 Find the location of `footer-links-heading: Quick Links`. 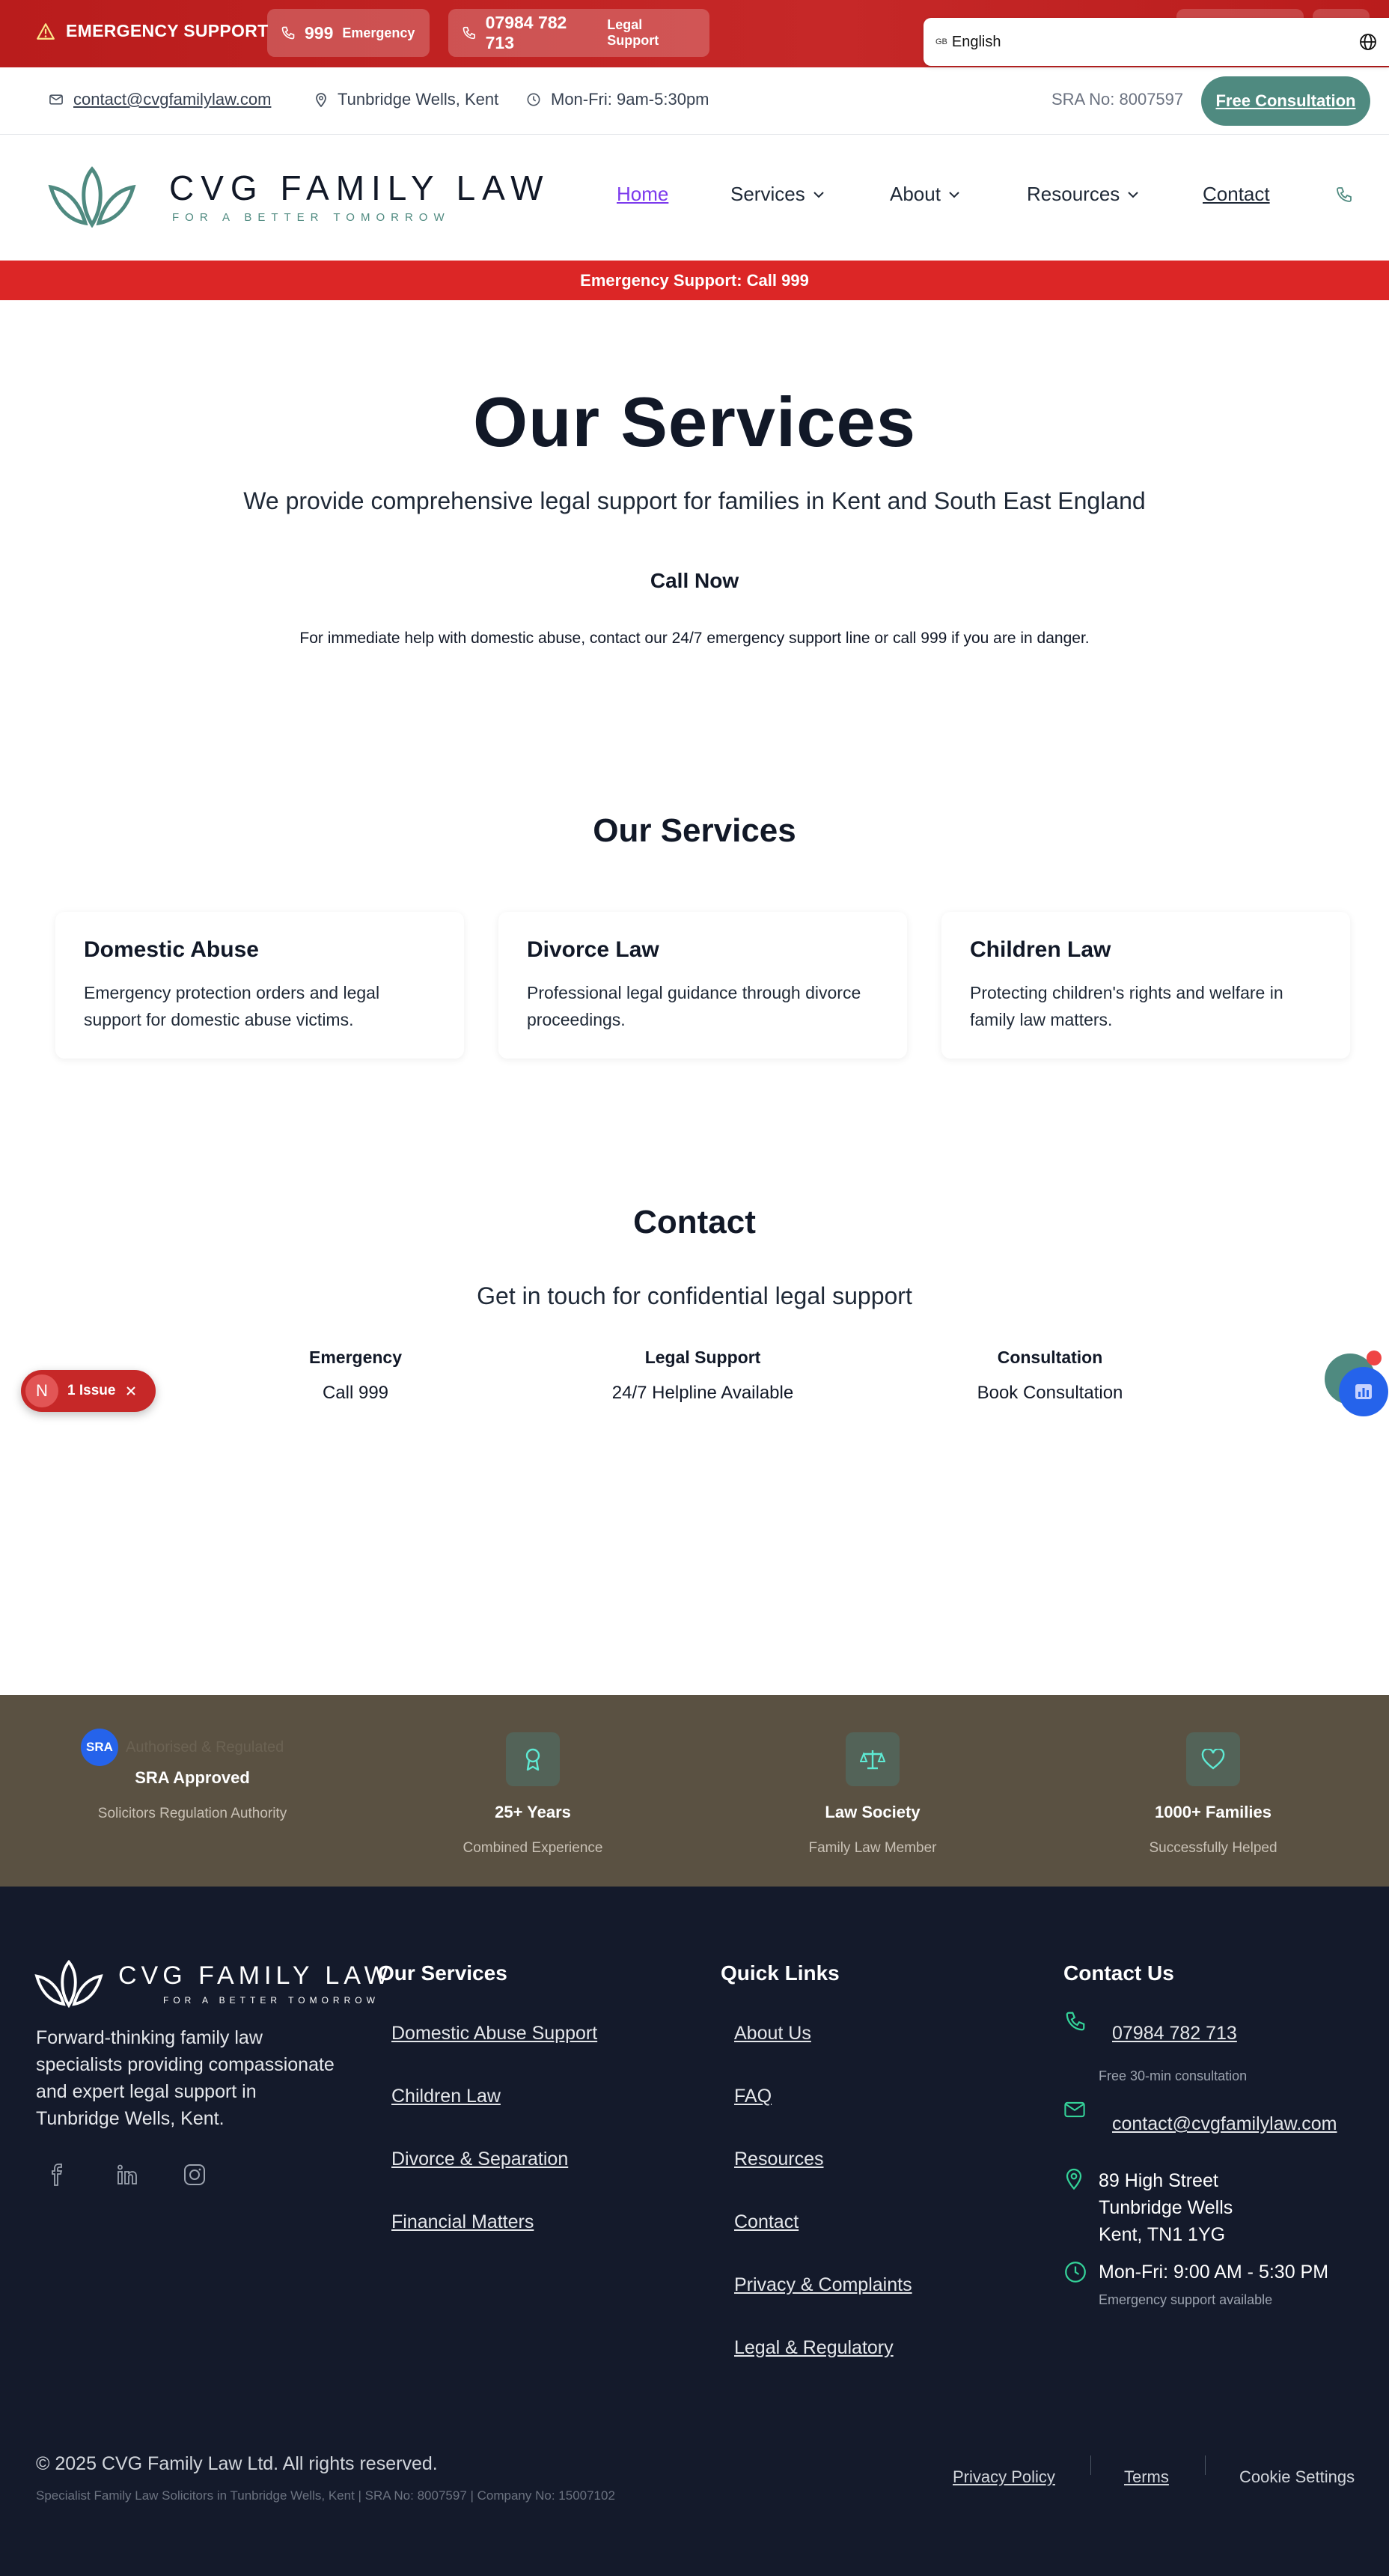

footer-links-heading: Quick Links is located at coordinates (780, 1973).